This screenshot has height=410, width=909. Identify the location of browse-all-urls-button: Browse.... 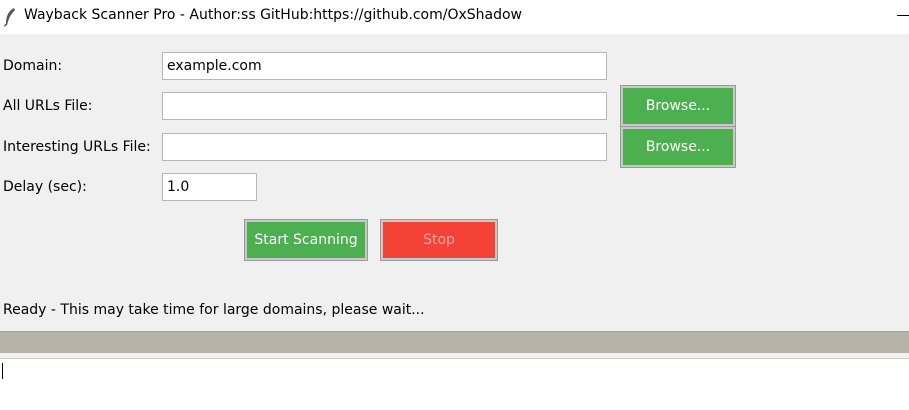
(678, 106).